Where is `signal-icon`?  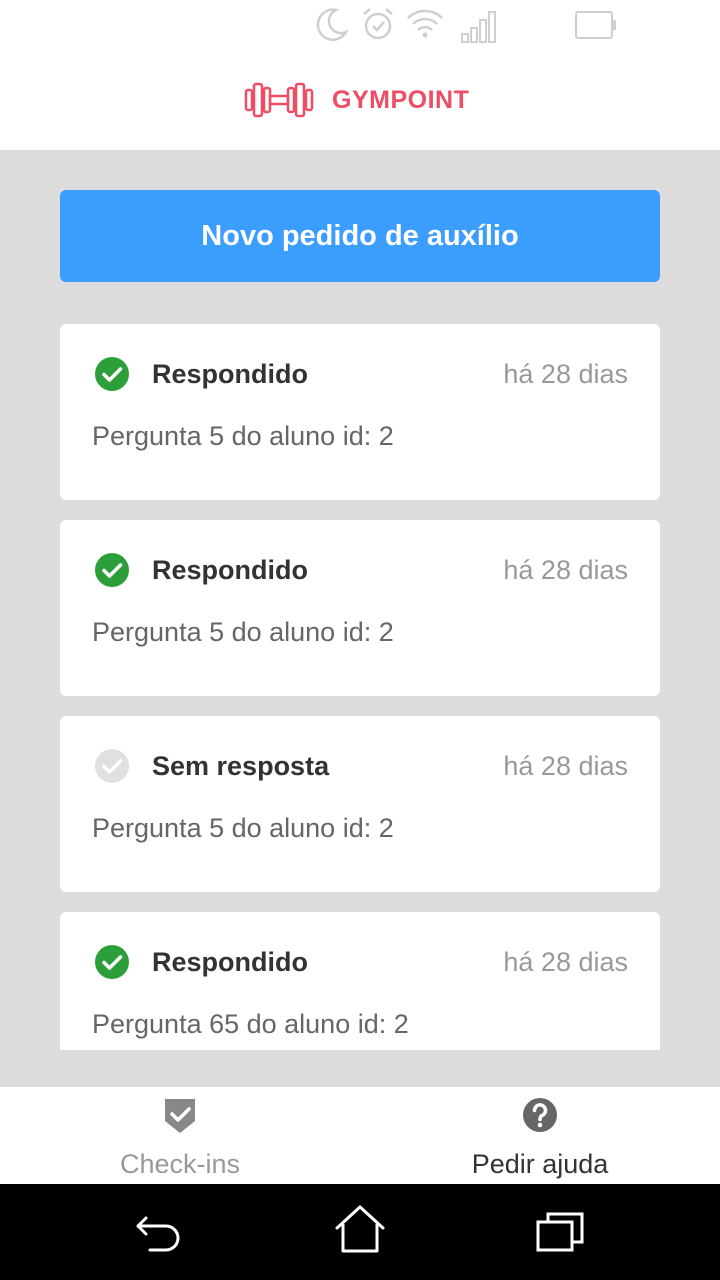 signal-icon is located at coordinates (478, 27).